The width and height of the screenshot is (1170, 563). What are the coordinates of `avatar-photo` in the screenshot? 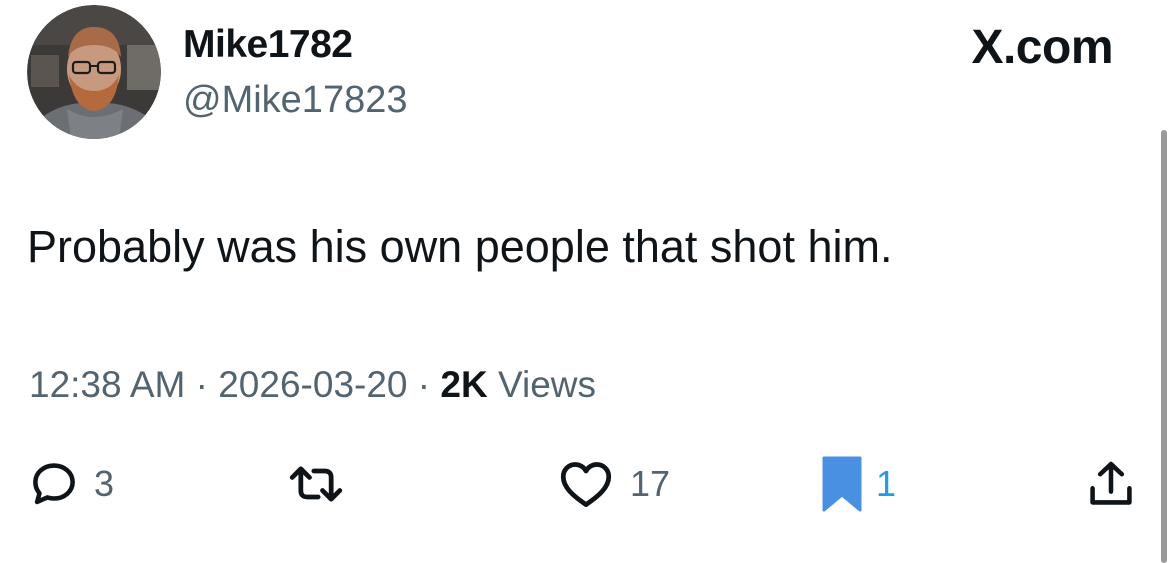 It's located at (94, 72).